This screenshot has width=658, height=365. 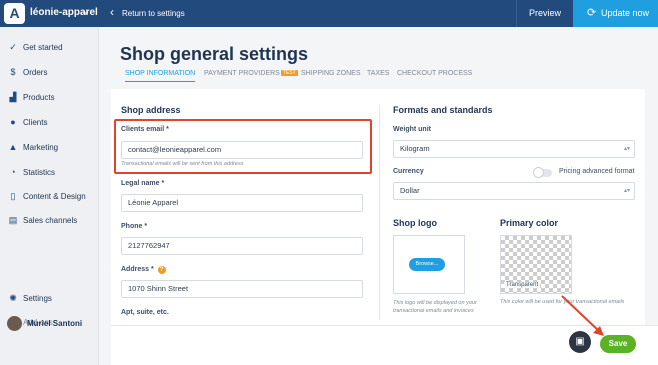 I want to click on sidebar-item-orders: $ Orders, so click(x=49, y=74).